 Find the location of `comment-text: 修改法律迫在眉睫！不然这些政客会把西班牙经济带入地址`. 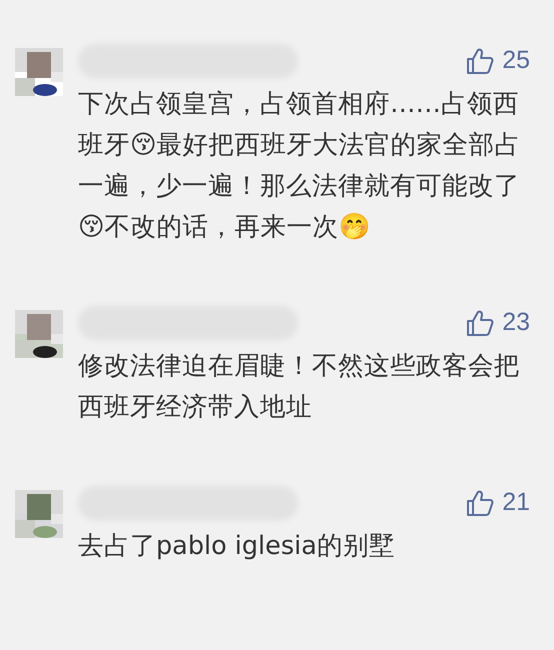

comment-text: 修改法律迫在眉睫！不然这些政客会把西班牙经济带入地址 is located at coordinates (299, 387).